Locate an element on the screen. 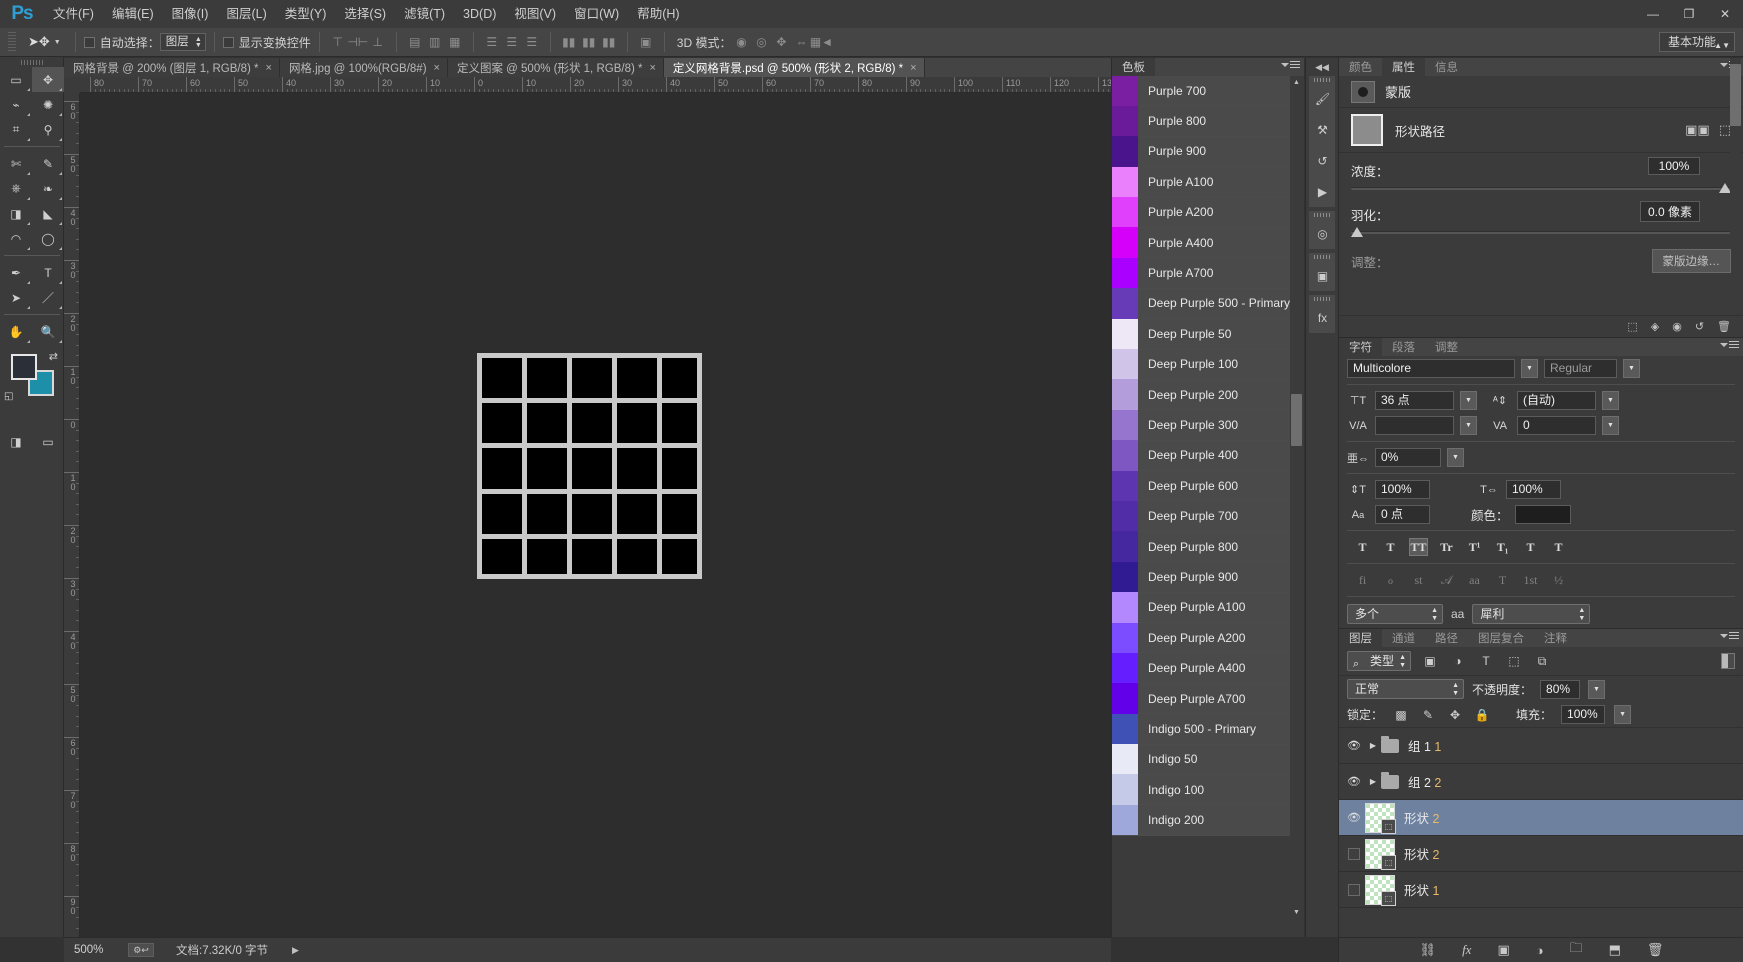 Image resolution: width=1743 pixels, height=962 pixels. adjustment-filter-icon: ◑ is located at coordinates (1458, 661).